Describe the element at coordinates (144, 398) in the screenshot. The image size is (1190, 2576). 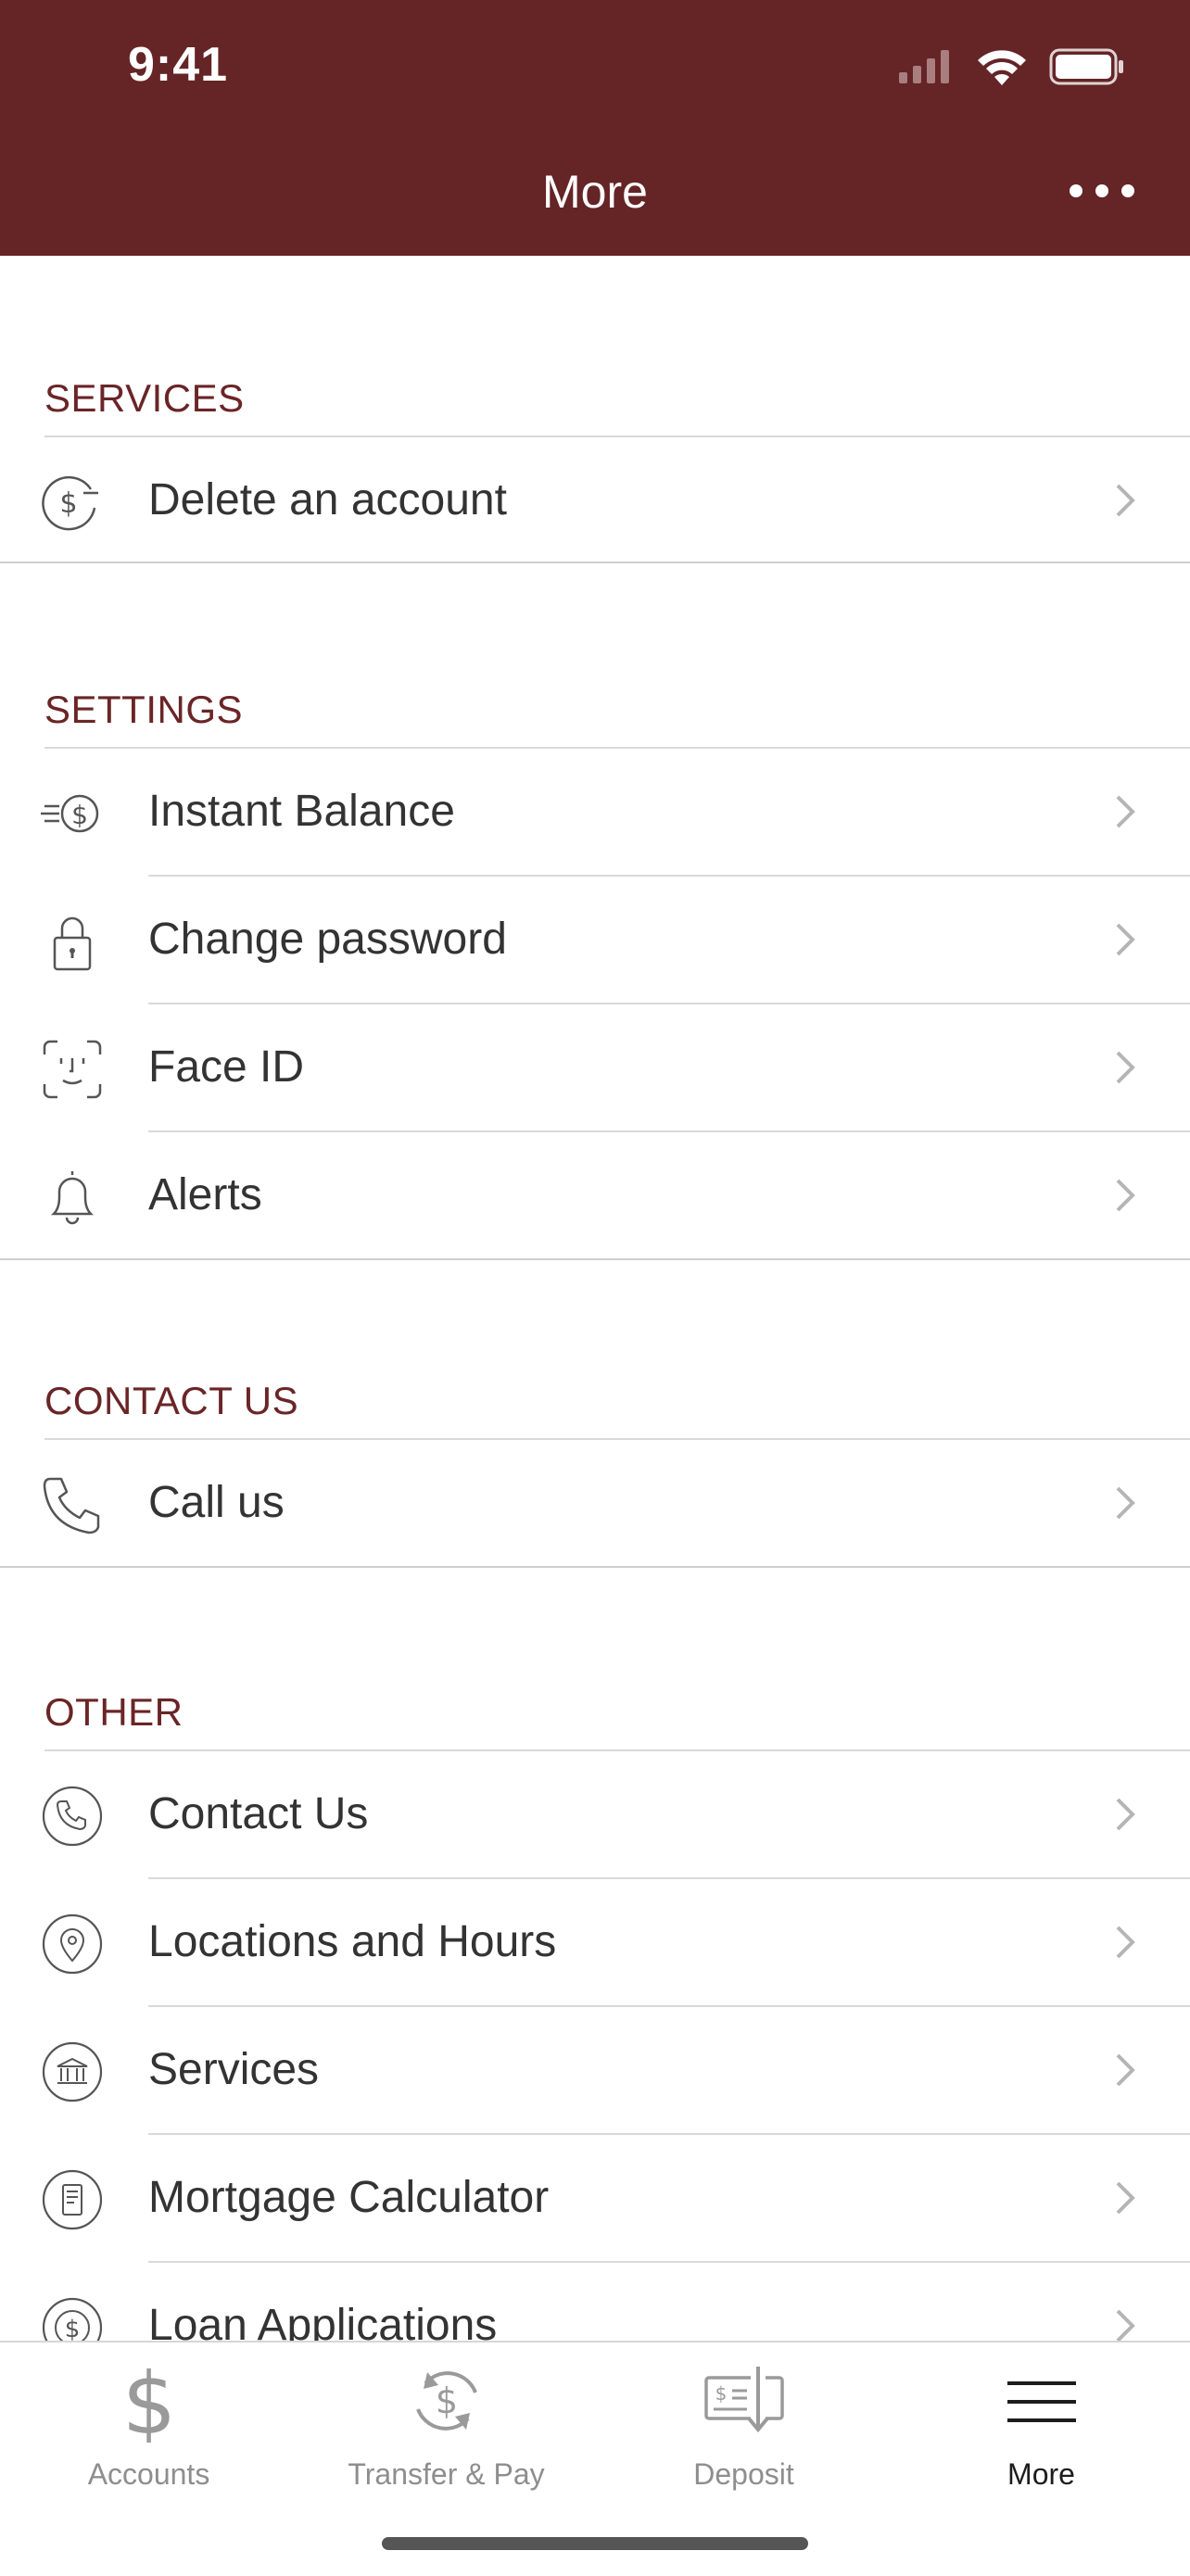
I see `section-title-services: SERVICES` at that location.